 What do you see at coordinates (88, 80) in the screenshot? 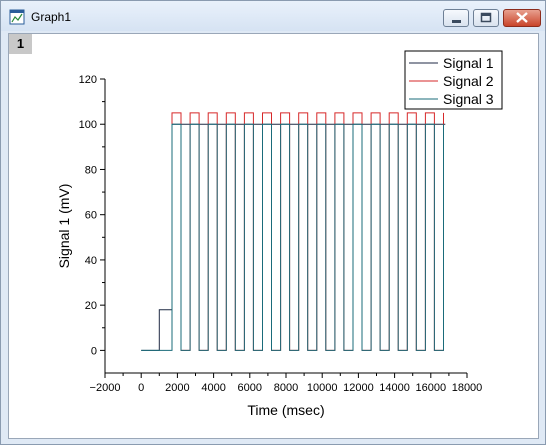
I see `y-tick-label: 120` at bounding box center [88, 80].